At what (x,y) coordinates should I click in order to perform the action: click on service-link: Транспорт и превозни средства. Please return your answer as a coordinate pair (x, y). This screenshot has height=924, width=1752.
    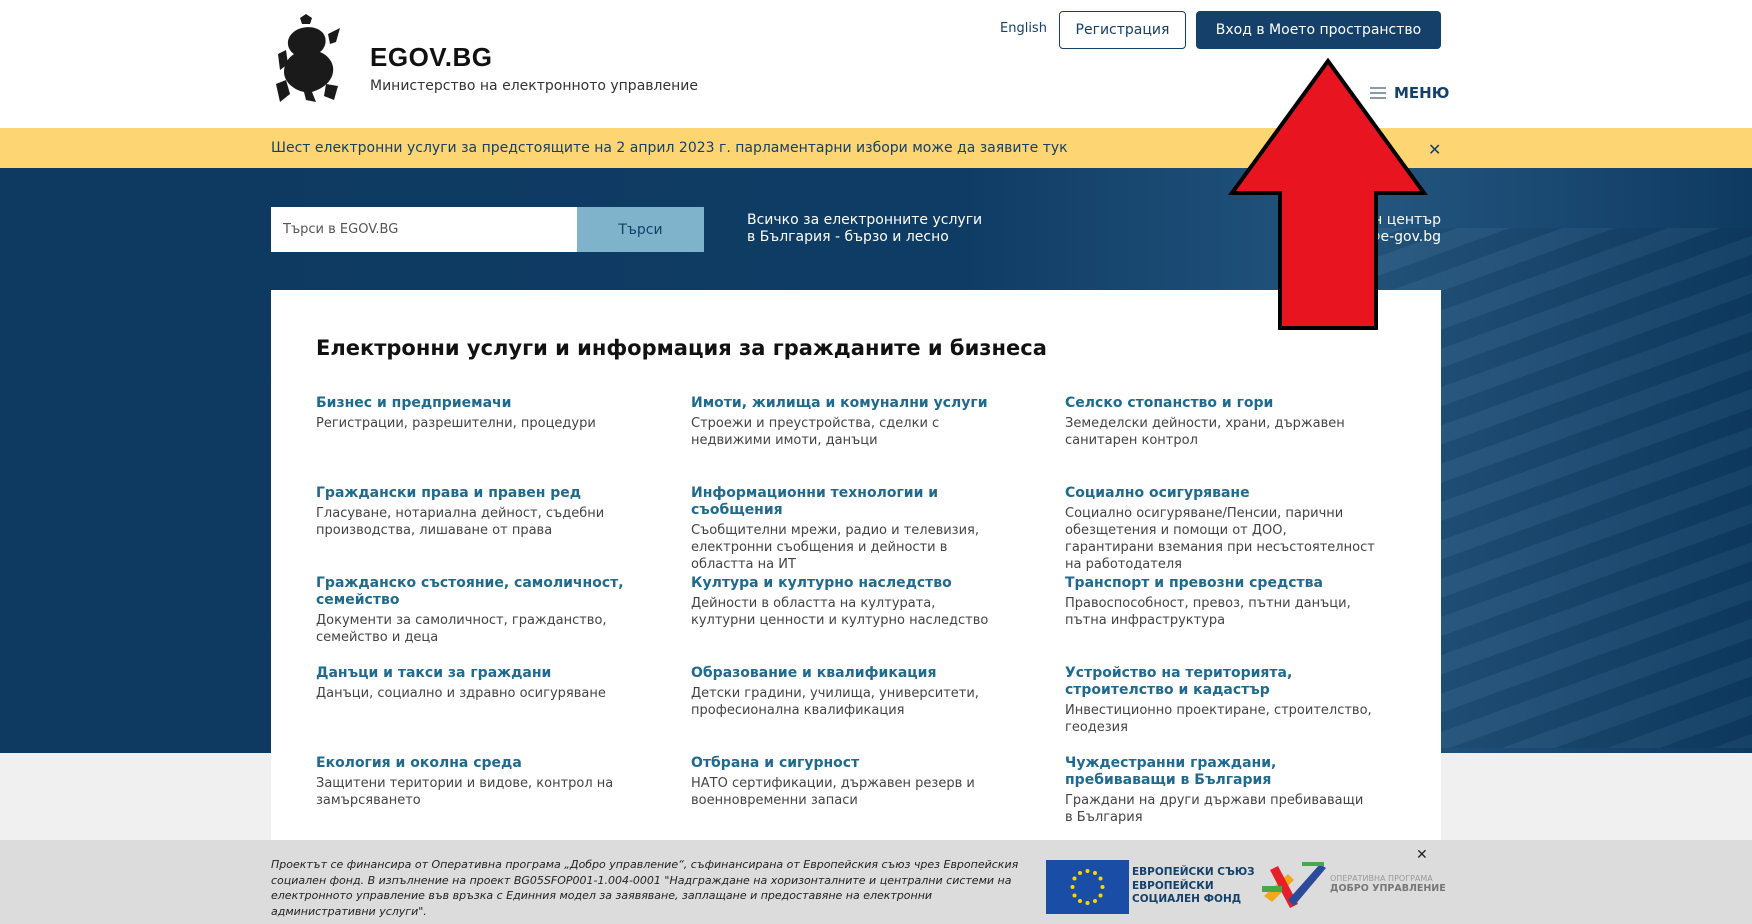
    Looking at the image, I should click on (1220, 583).